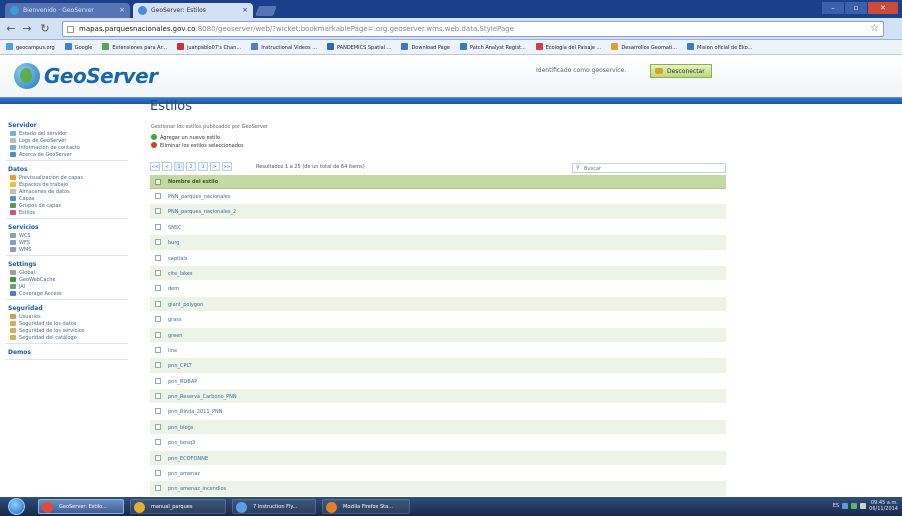 Image resolution: width=902 pixels, height=516 pixels. I want to click on pager-button-6: >, so click(215, 166).